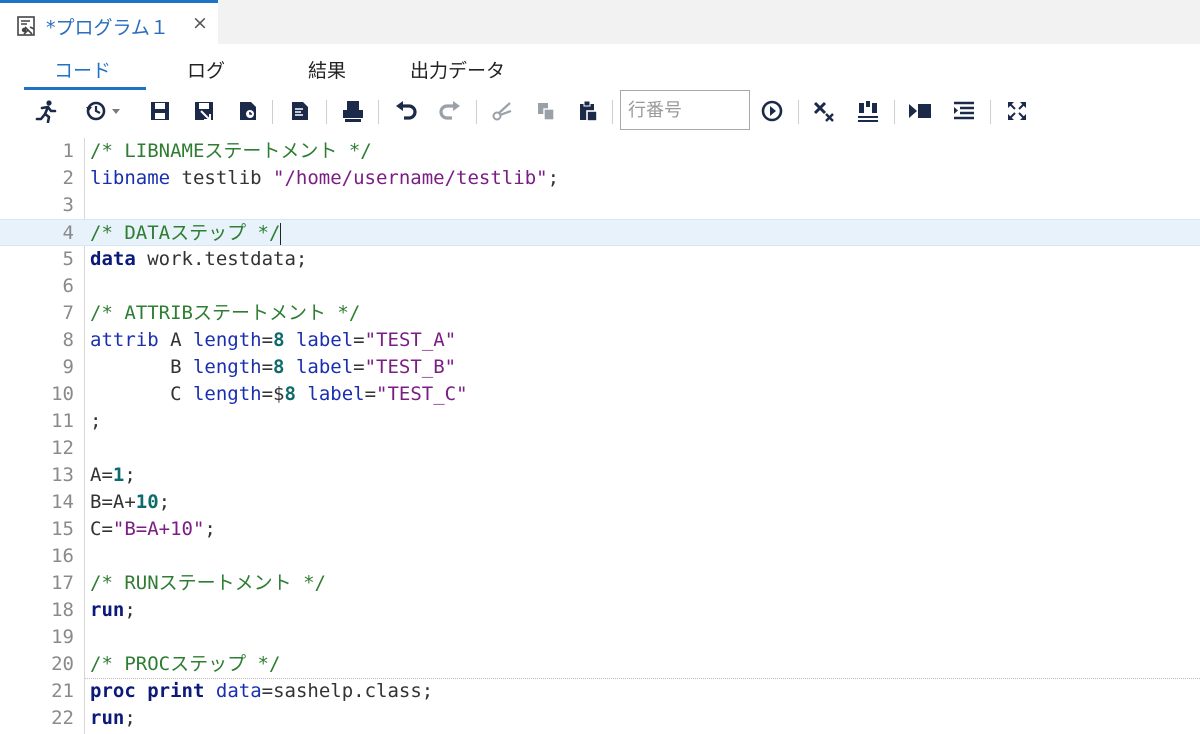 The image size is (1200, 734). I want to click on code-line: 17 /* RUNステートメント */, so click(600, 583).